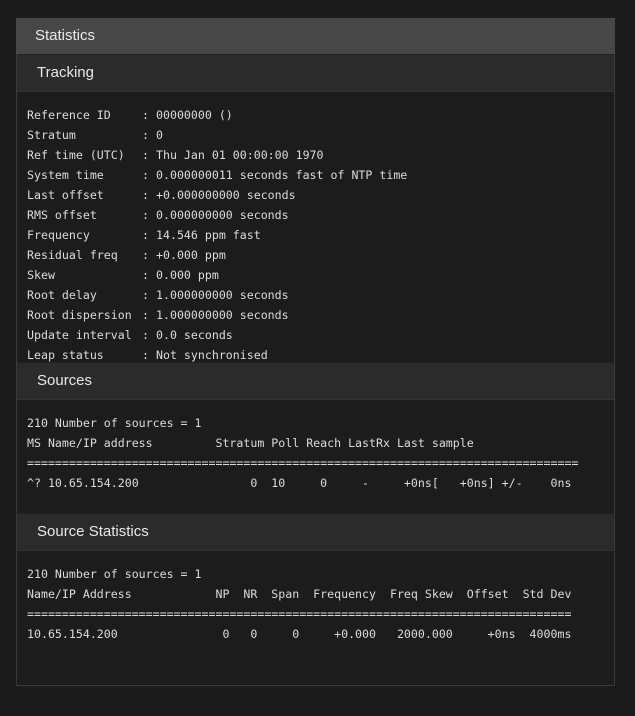 The height and width of the screenshot is (716, 635). Describe the element at coordinates (315, 381) in the screenshot. I see `sources-section-header: Sources` at that location.